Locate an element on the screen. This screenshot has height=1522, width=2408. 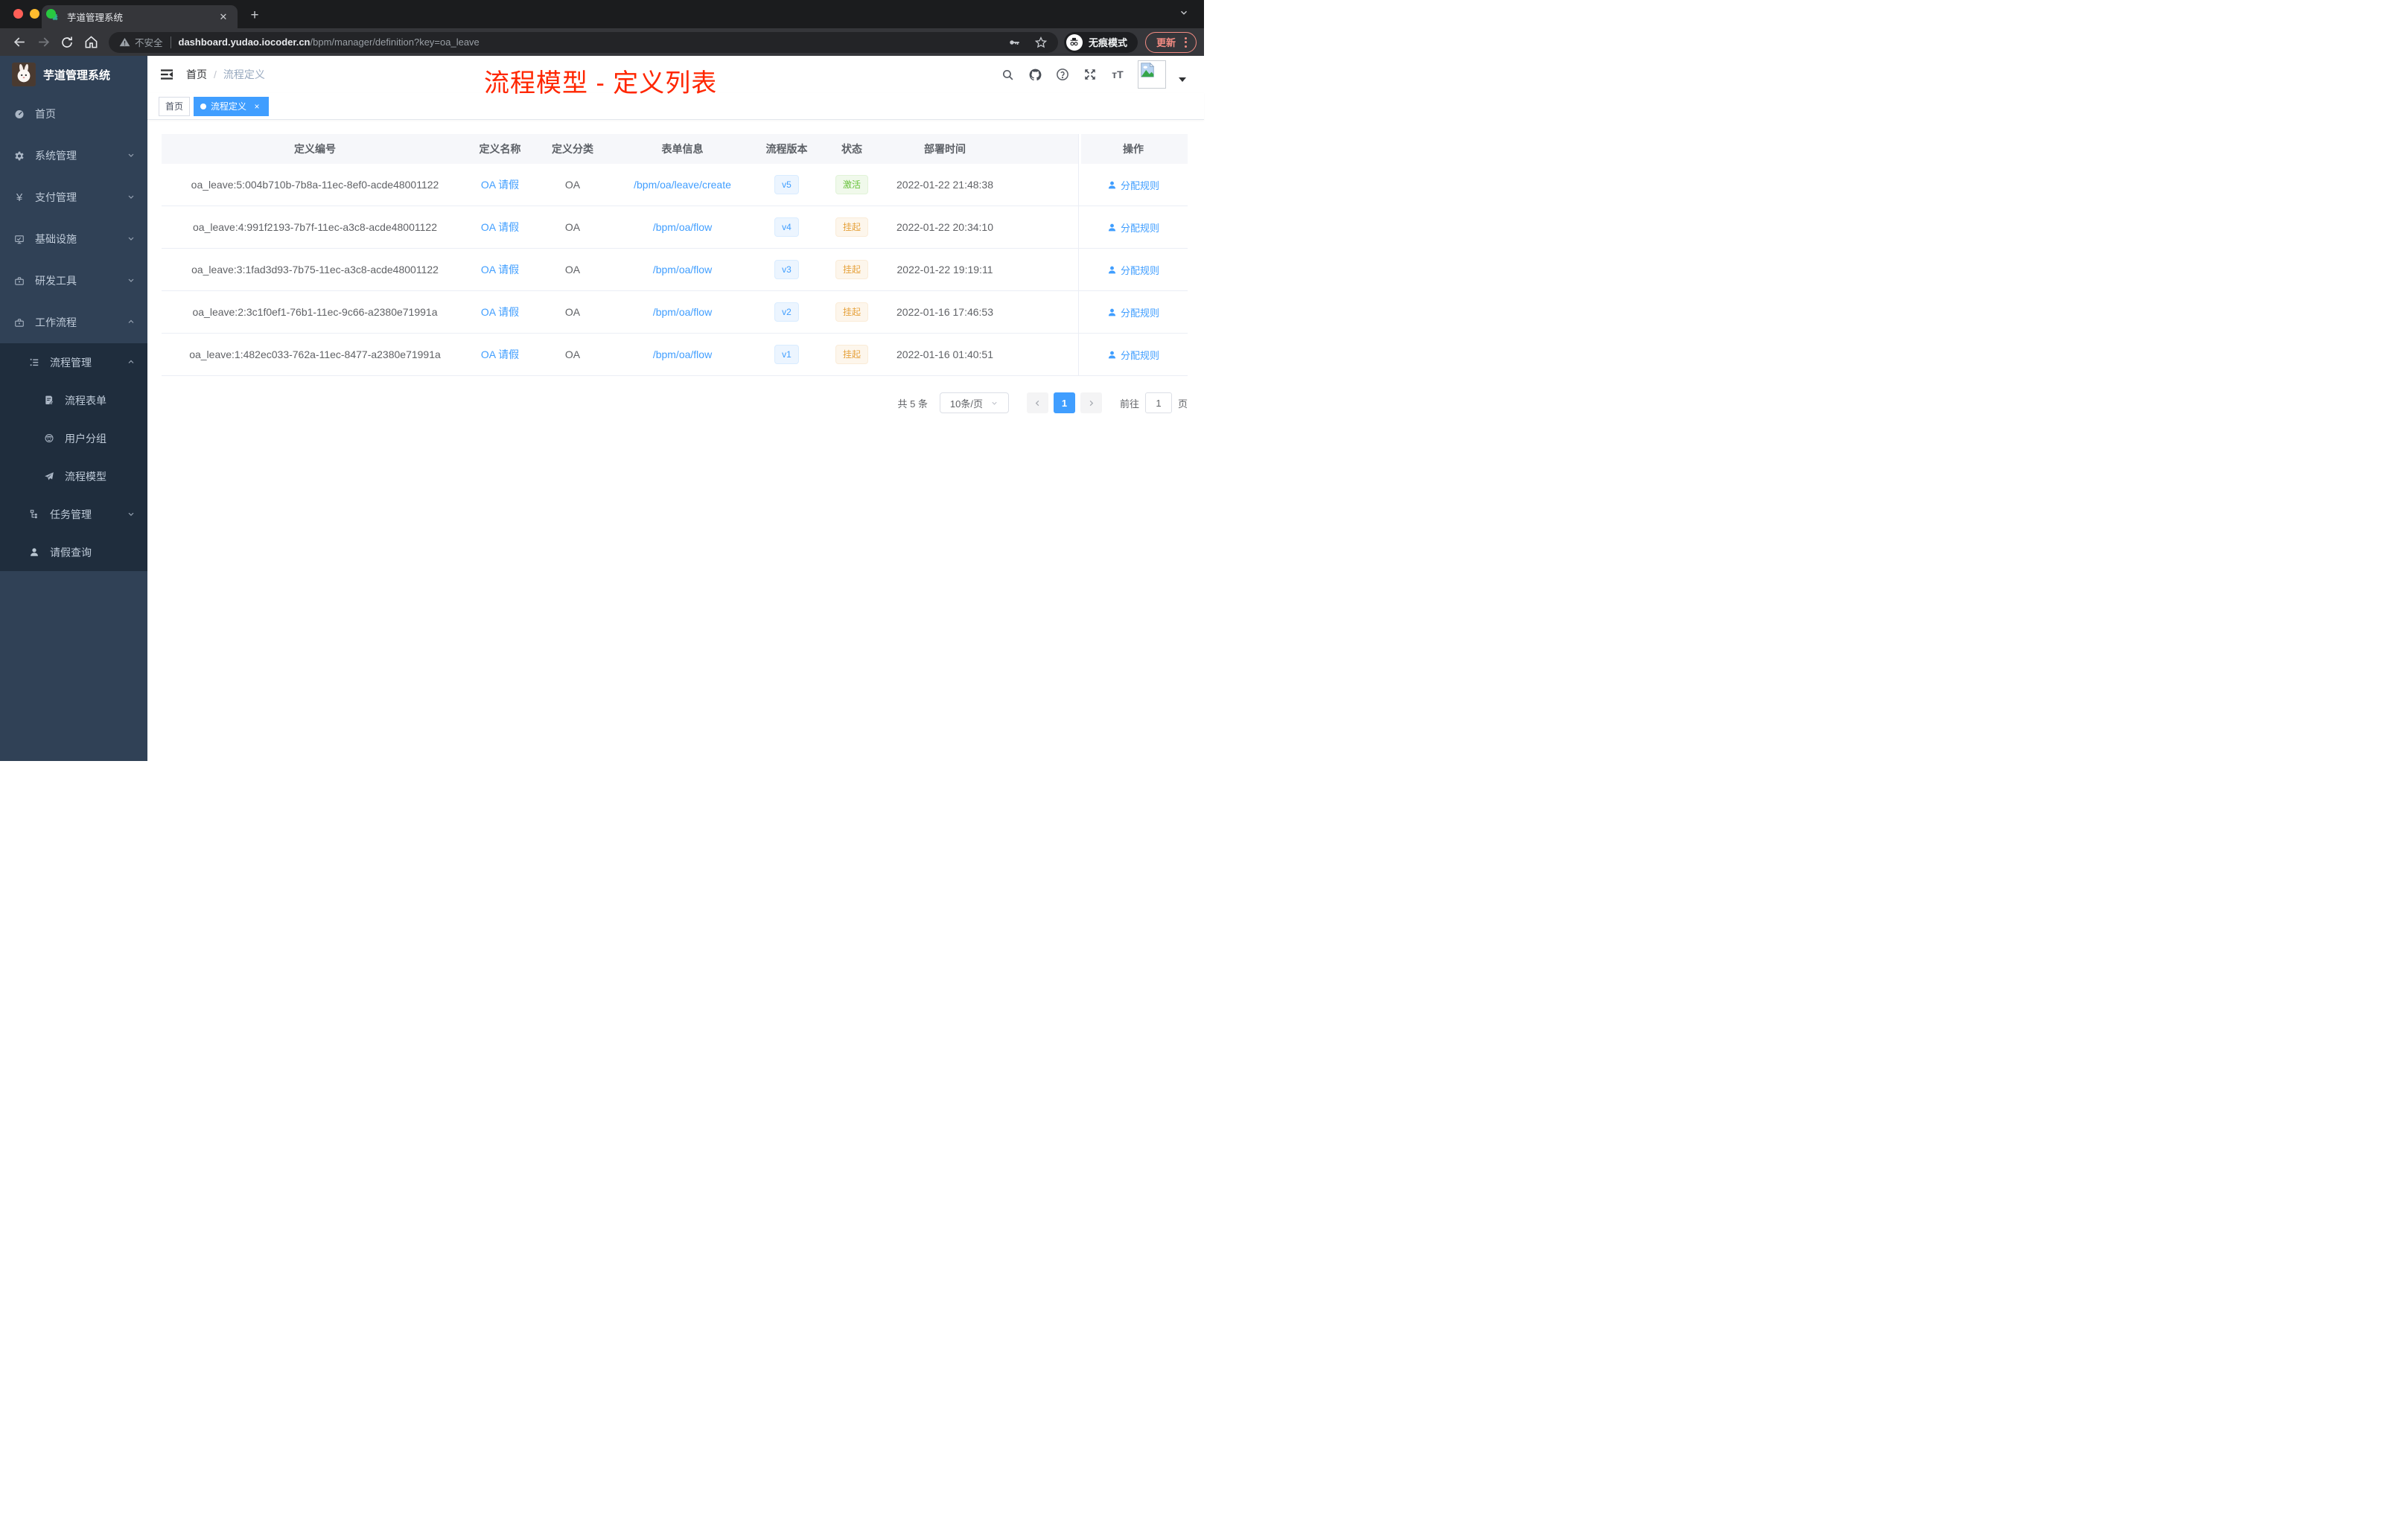
tag-home: 首页 is located at coordinates (175, 106).